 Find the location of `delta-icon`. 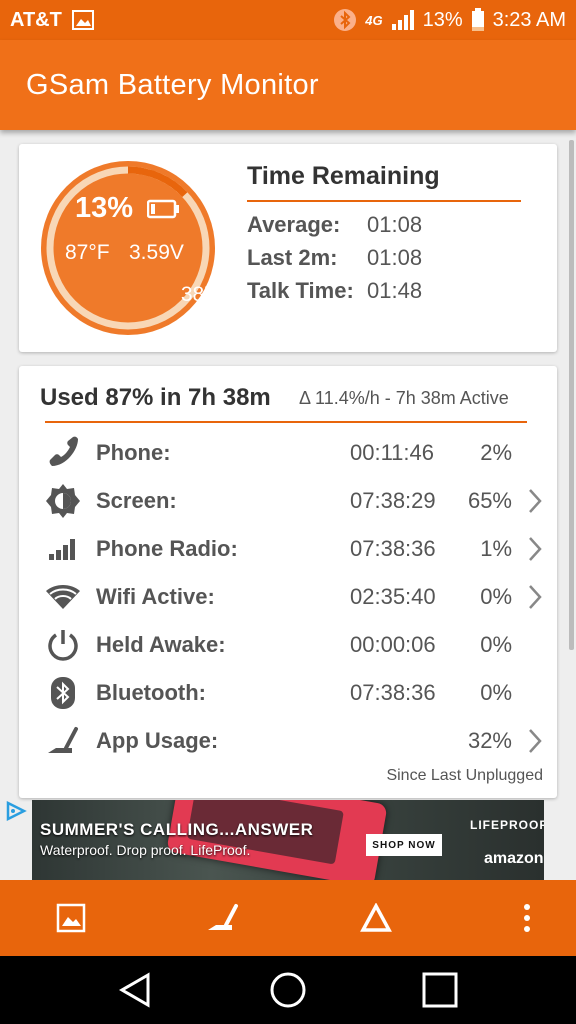

delta-icon is located at coordinates (376, 918).